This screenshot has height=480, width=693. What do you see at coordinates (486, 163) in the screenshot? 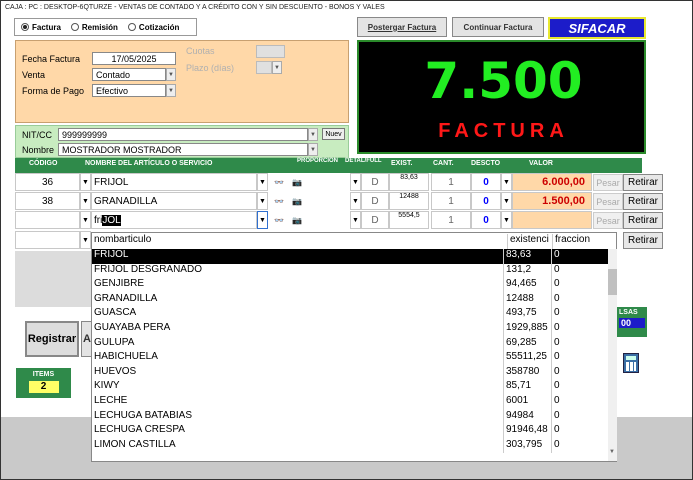
I see `col-descto: DESCTO` at bounding box center [486, 163].